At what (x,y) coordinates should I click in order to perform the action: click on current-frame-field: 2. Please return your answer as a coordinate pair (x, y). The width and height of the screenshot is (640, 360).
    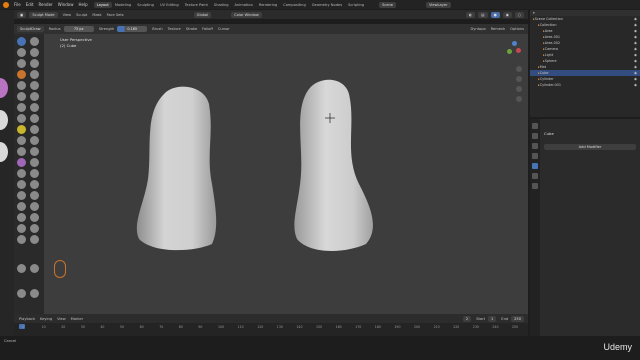
    Looking at the image, I should click on (467, 318).